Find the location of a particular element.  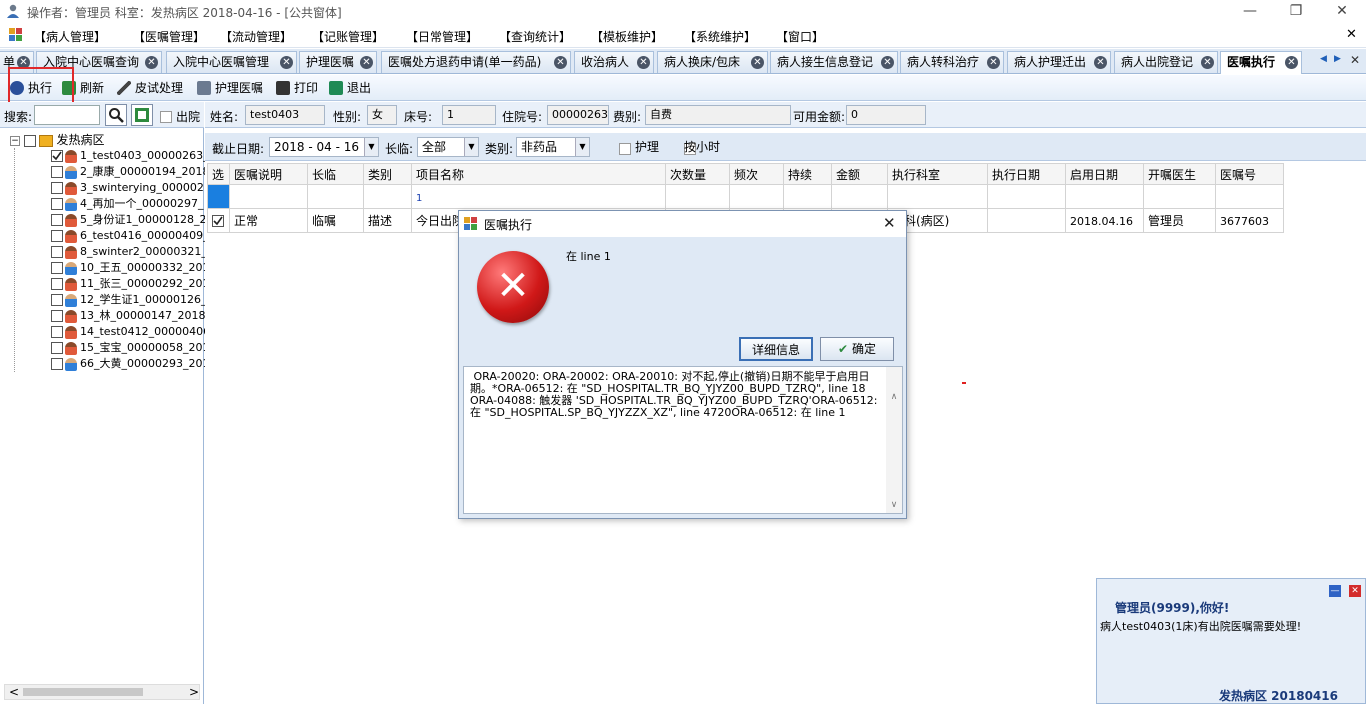

column-header: 开嘱医生 is located at coordinates (1179, 174).